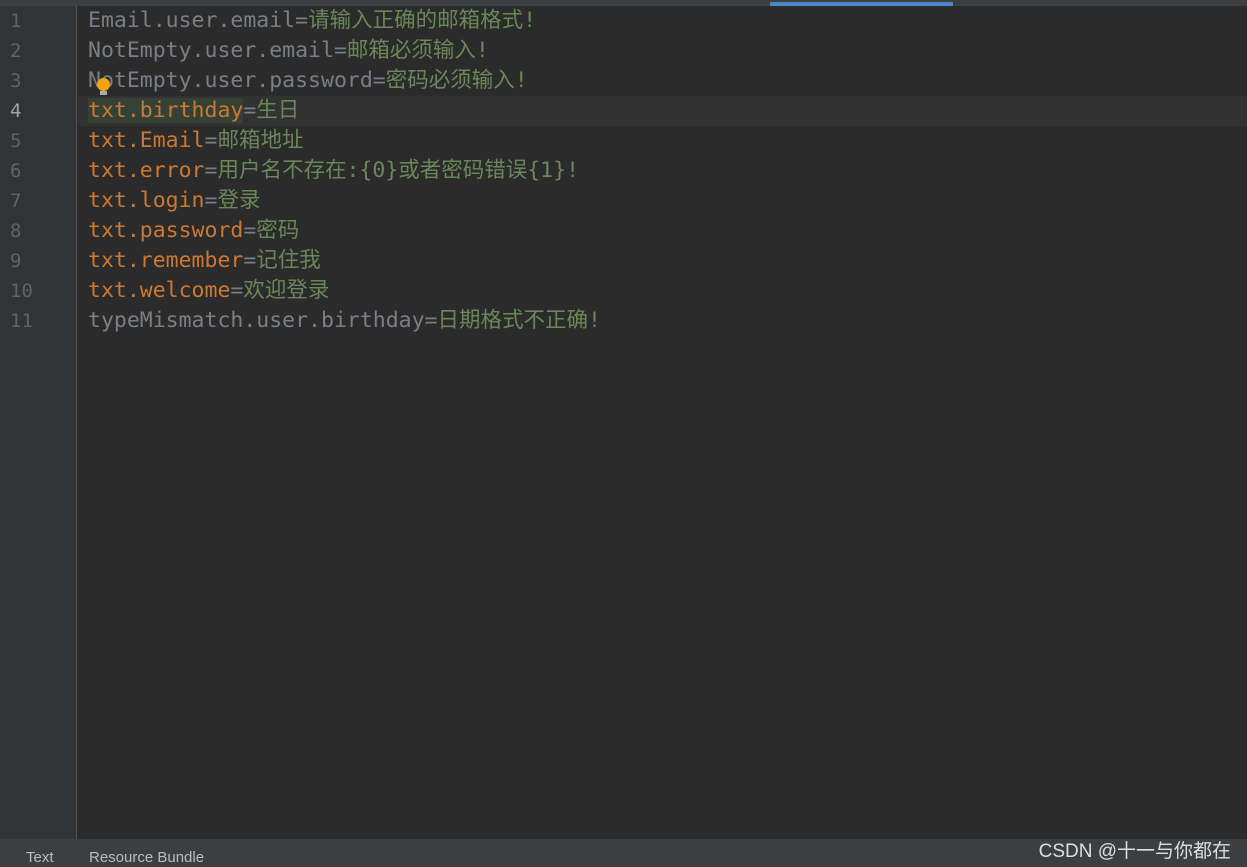  I want to click on property-key: txt.welcome, so click(159, 290).